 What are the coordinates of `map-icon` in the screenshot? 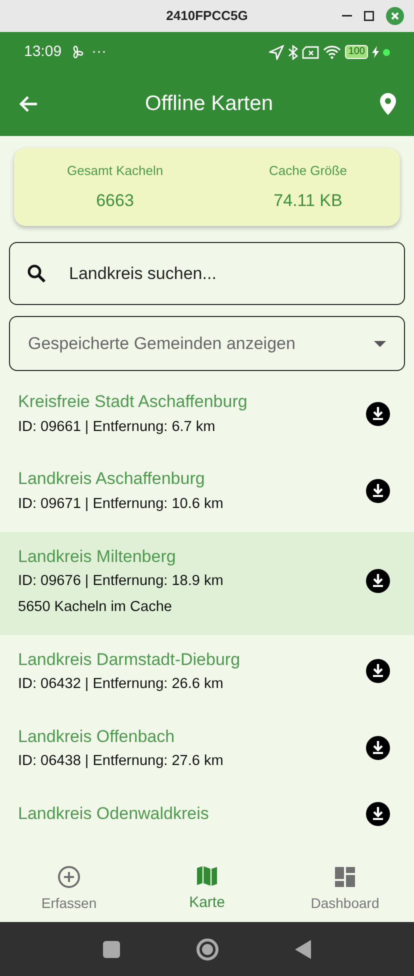 It's located at (207, 876).